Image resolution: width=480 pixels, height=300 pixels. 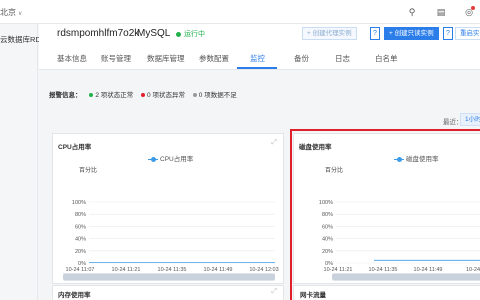 I want to click on alarm-label: 报警信息：, so click(x=65, y=95).